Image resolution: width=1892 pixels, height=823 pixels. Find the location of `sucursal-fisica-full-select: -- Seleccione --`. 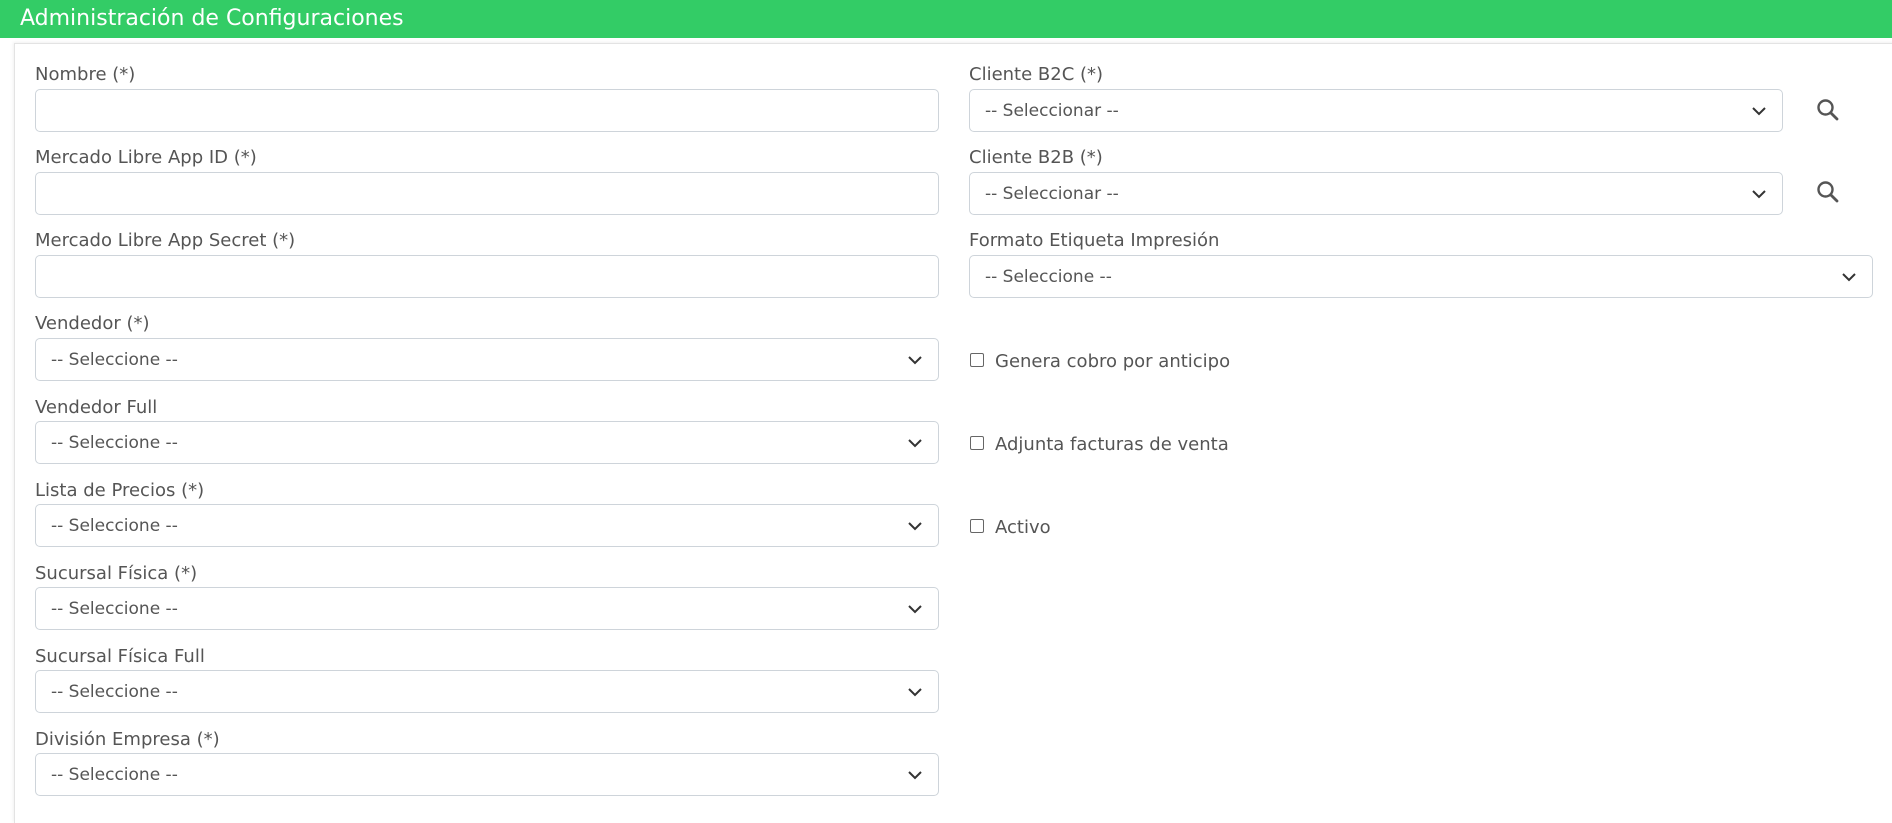

sucursal-fisica-full-select: -- Seleccione -- is located at coordinates (487, 691).